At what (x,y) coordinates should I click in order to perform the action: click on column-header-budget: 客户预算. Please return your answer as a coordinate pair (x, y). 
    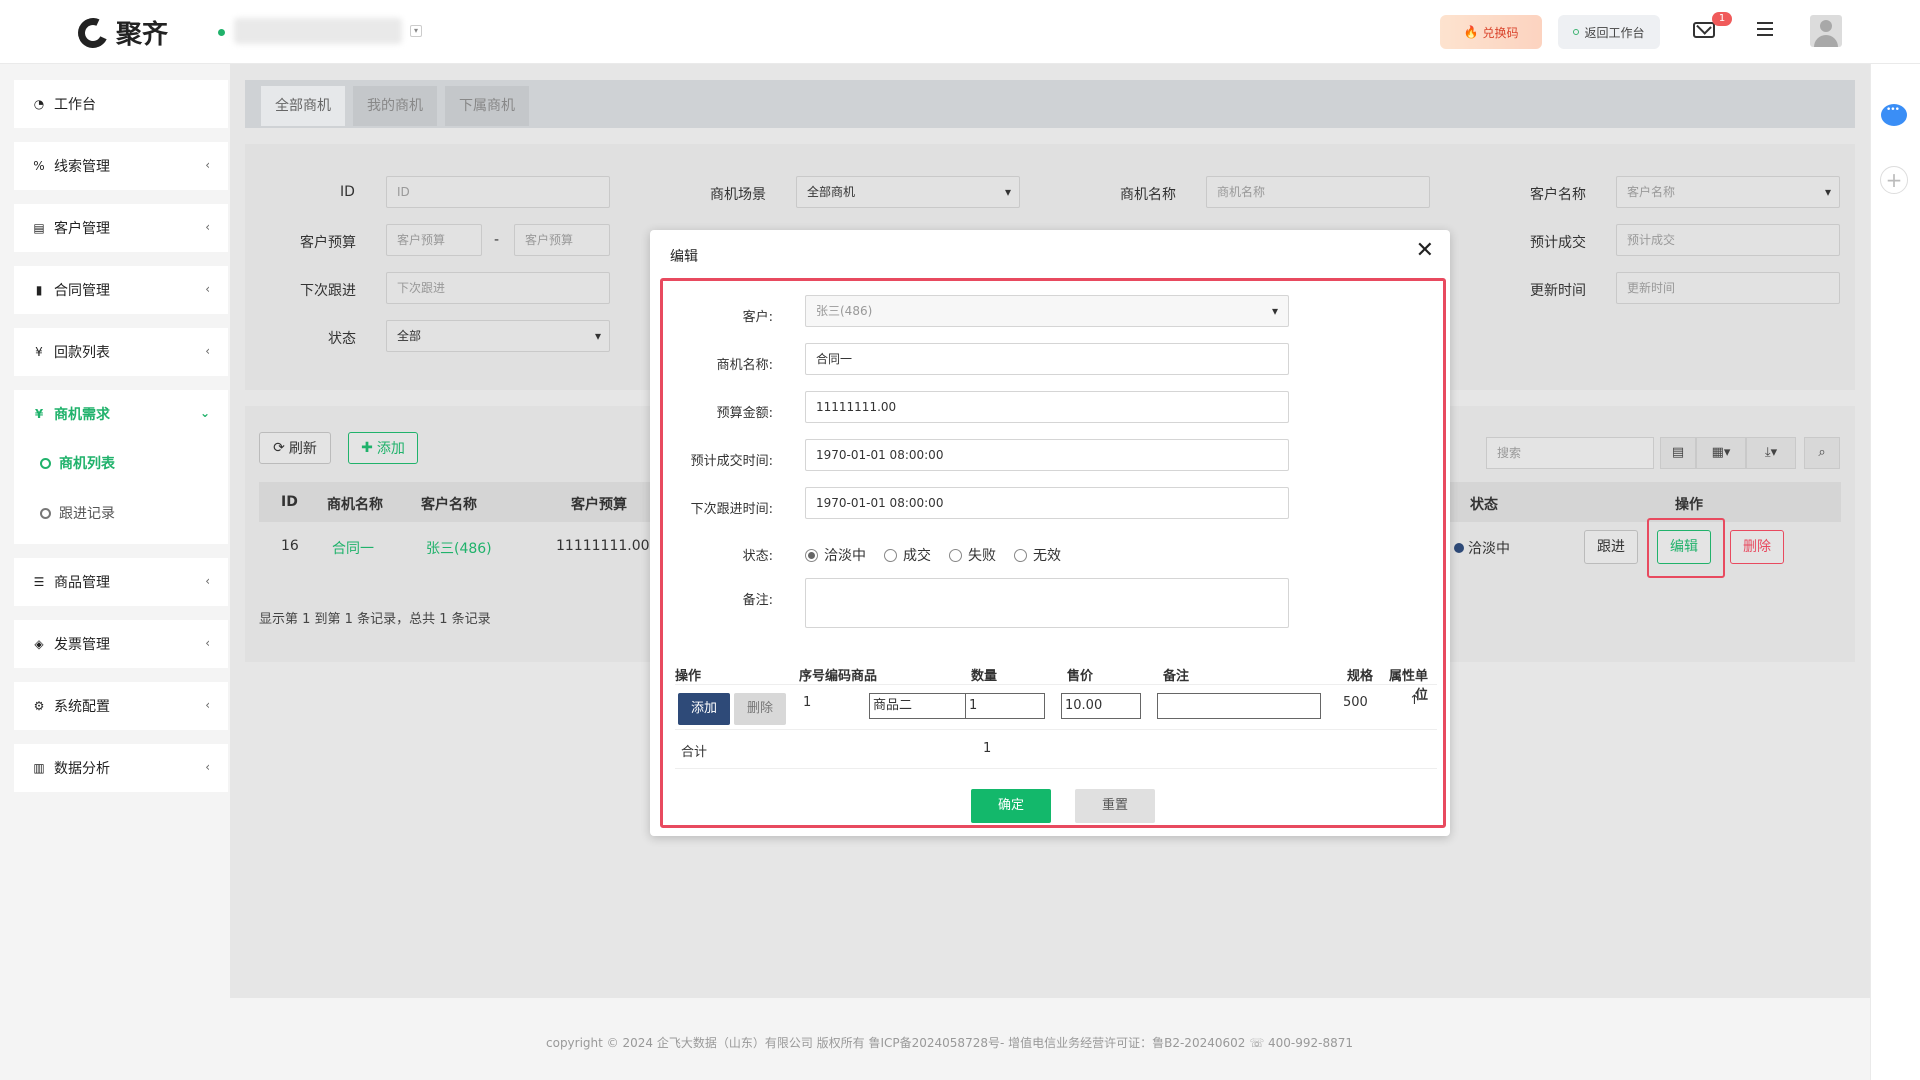
    Looking at the image, I should click on (599, 505).